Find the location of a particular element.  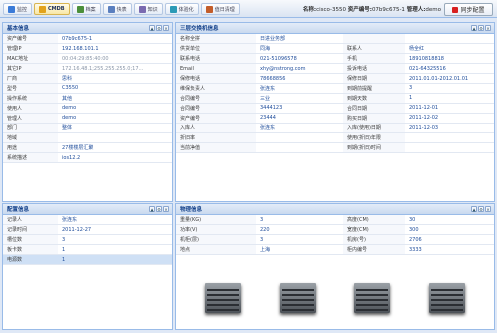

row-value: 18910818818 is located at coordinates (449, 59).